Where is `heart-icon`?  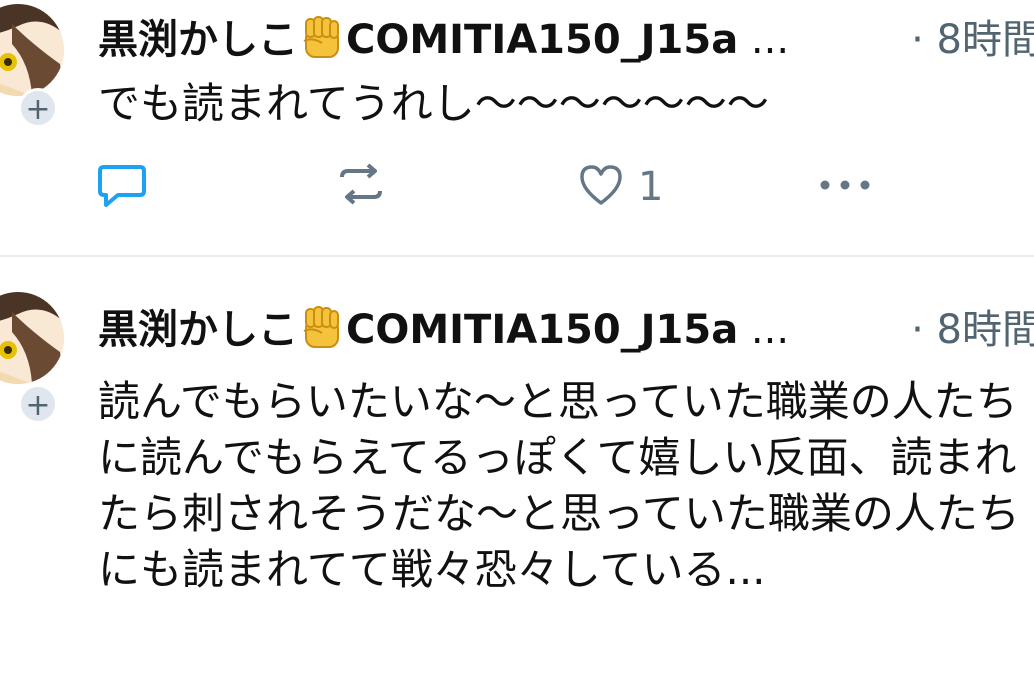 heart-icon is located at coordinates (601, 187).